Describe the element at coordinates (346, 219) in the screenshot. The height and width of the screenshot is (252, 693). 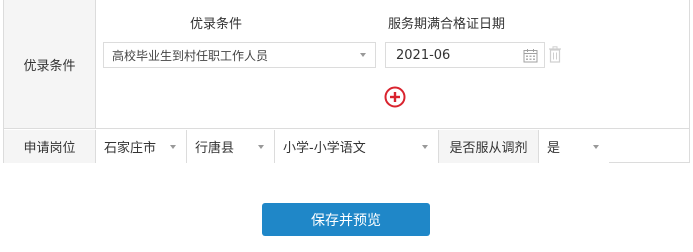
I see `save-and-preview-button: 保存并预览` at that location.